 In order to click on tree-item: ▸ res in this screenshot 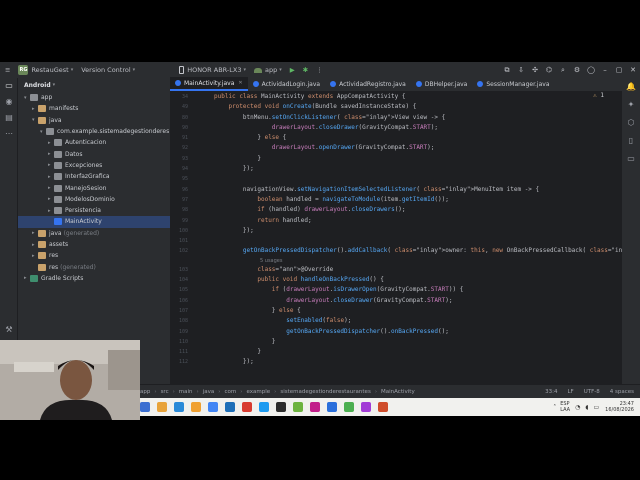, I will do `click(94, 255)`.